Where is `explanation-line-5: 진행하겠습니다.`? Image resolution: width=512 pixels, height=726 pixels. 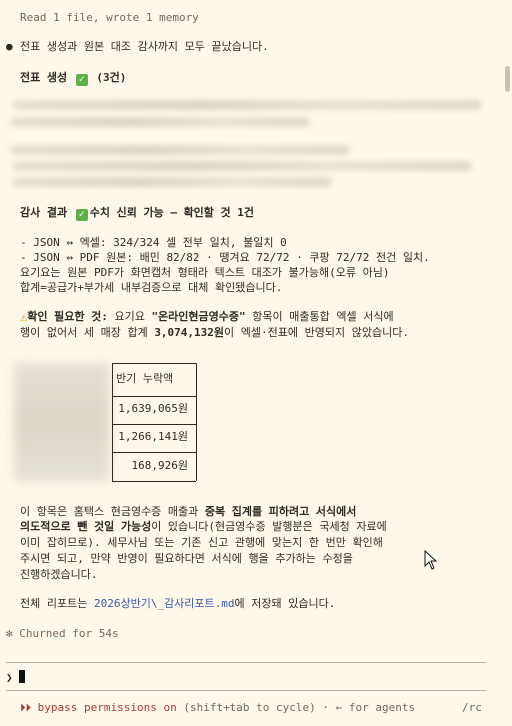 explanation-line-5: 진행하겠습니다. is located at coordinates (59, 574).